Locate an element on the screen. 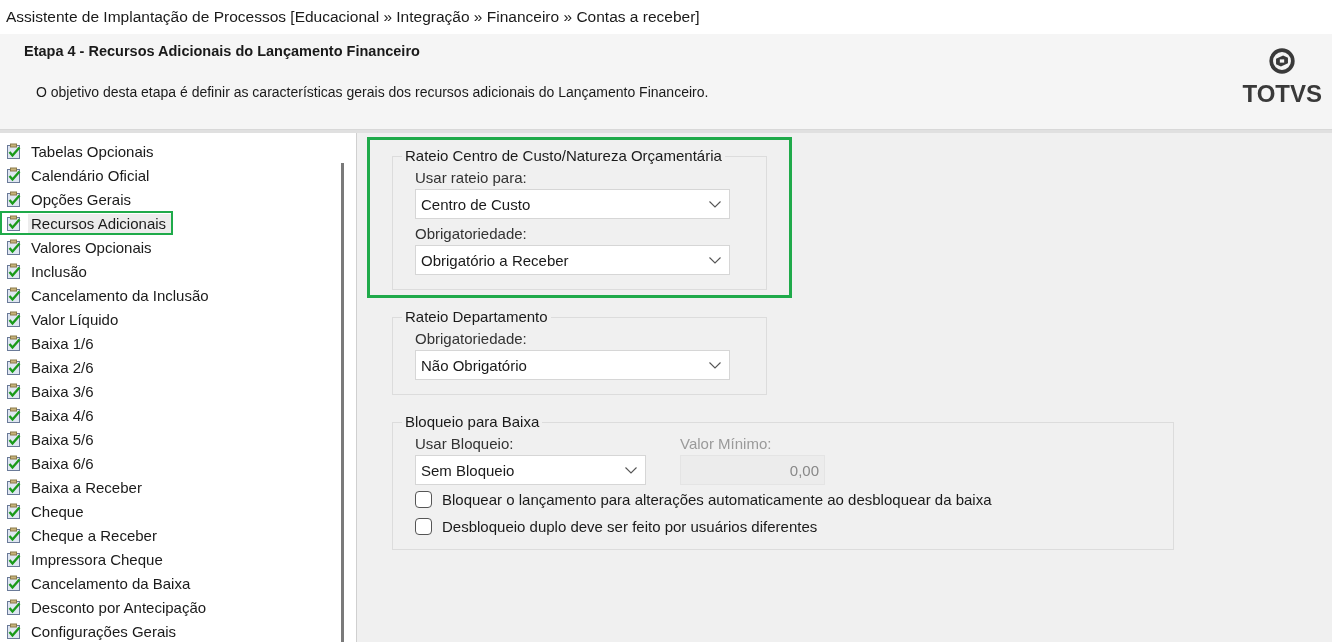  step-item: Impressora Cheque is located at coordinates (85, 559).